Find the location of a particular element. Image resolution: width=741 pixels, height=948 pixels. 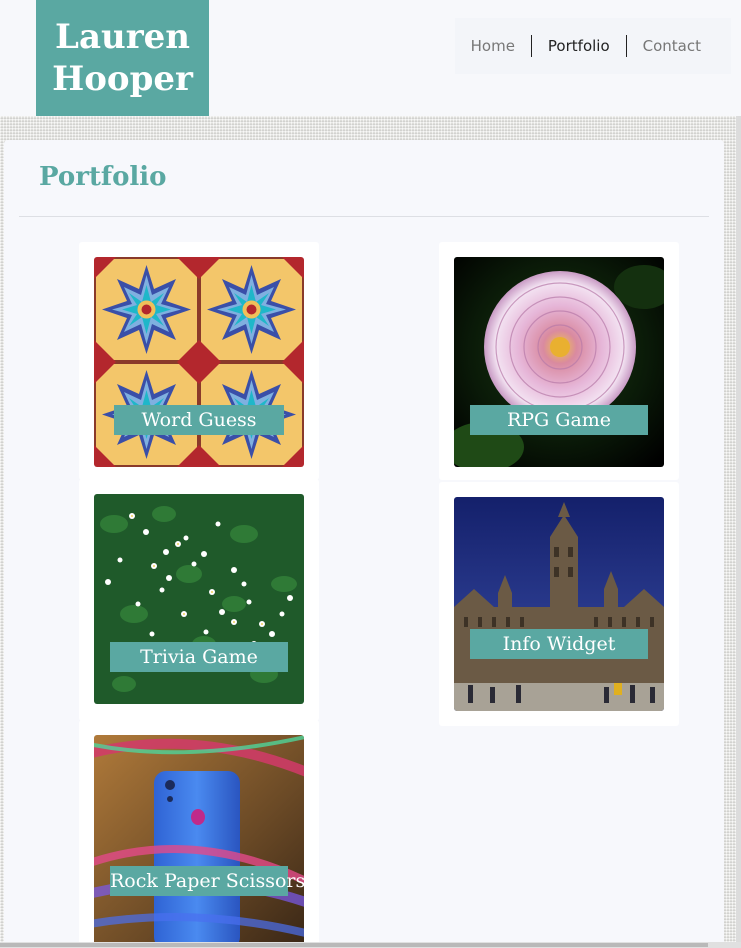

project-card-word-guess: Word Guess is located at coordinates (199, 361).